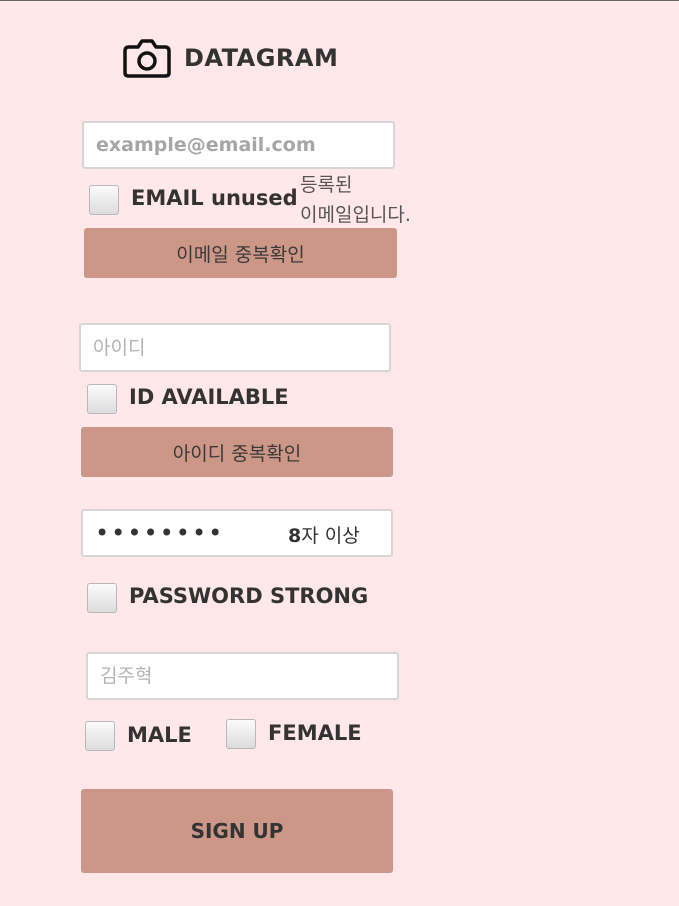  I want to click on name-input, so click(242, 676).